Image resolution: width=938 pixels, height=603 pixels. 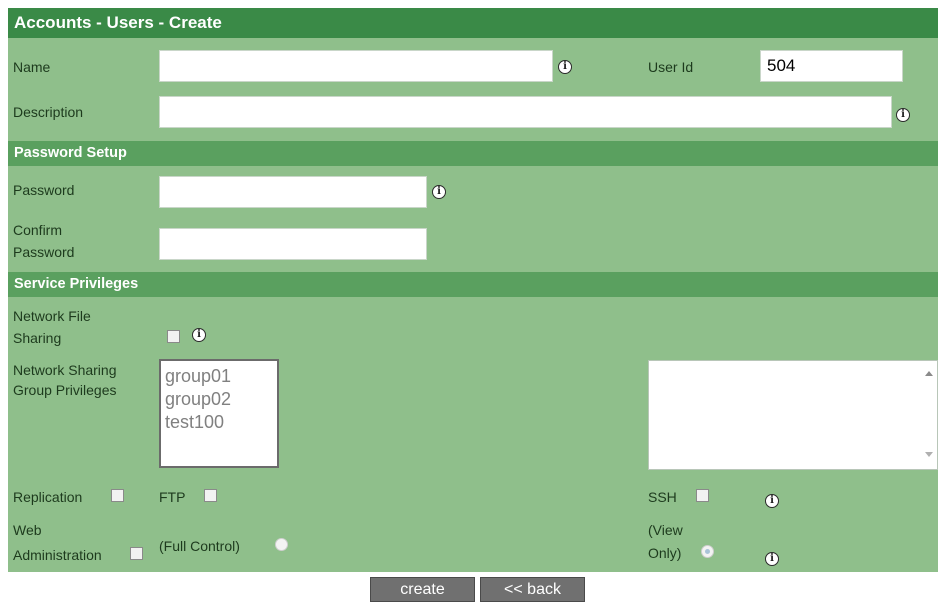 What do you see at coordinates (210, 495) in the screenshot?
I see `ftp-checkbox` at bounding box center [210, 495].